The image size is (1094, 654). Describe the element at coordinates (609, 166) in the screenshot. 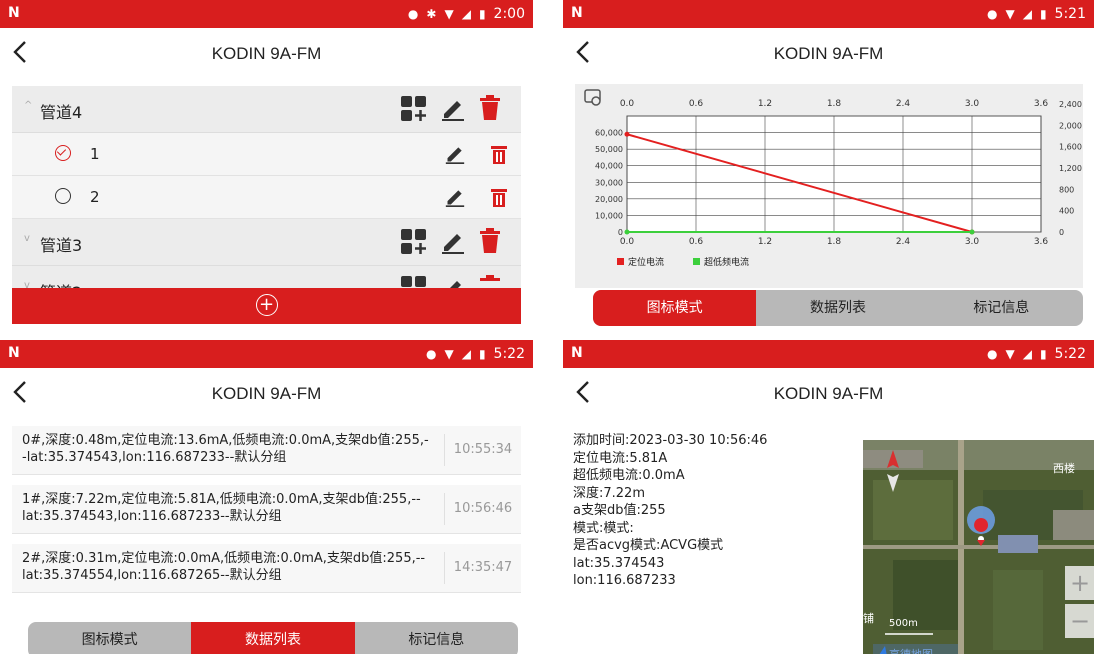

I see `y-tick-label: 40,000` at that location.